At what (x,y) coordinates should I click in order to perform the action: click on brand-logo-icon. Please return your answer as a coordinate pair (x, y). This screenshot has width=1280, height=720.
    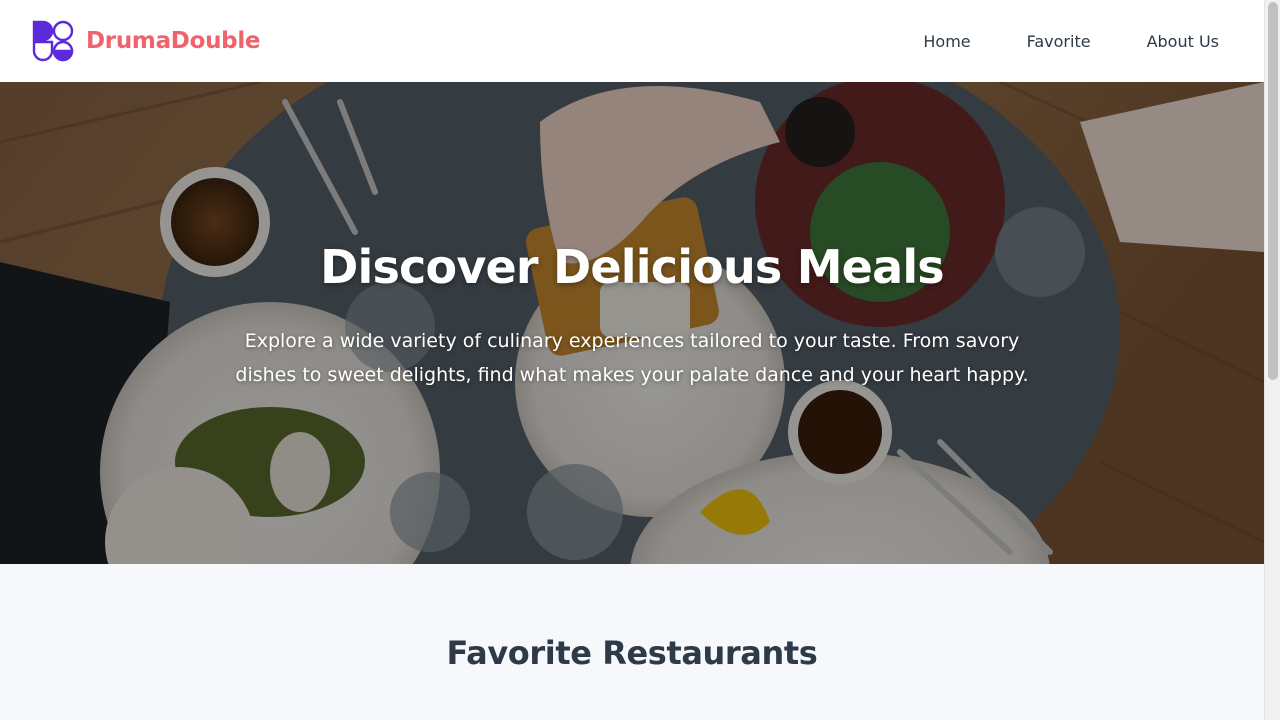
    Looking at the image, I should click on (53, 41).